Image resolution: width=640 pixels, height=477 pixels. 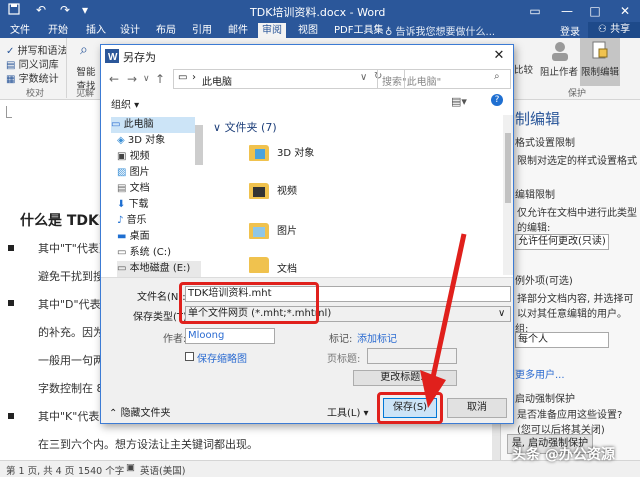 I want to click on group-protect-label: 保护, so click(x=577, y=94).